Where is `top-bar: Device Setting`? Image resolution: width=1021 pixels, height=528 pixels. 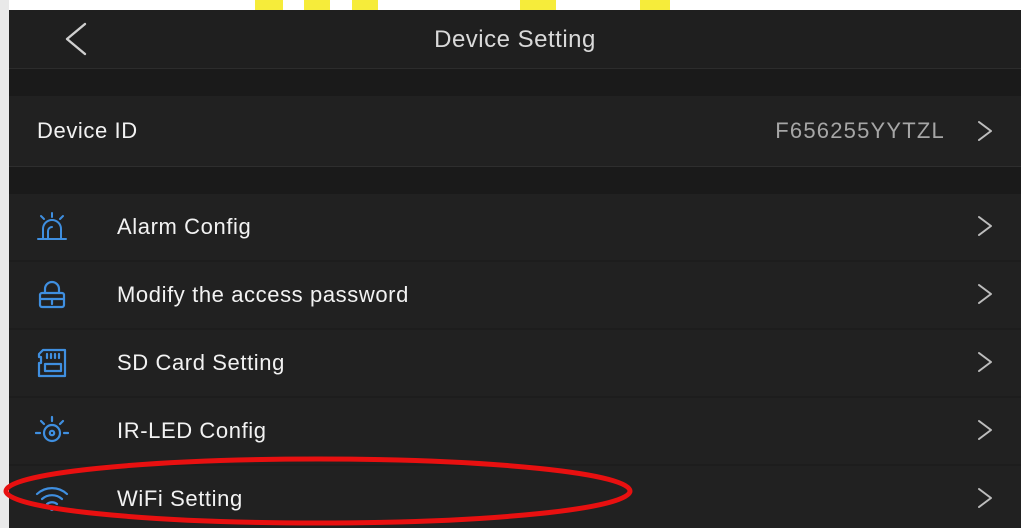
top-bar: Device Setting is located at coordinates (515, 39).